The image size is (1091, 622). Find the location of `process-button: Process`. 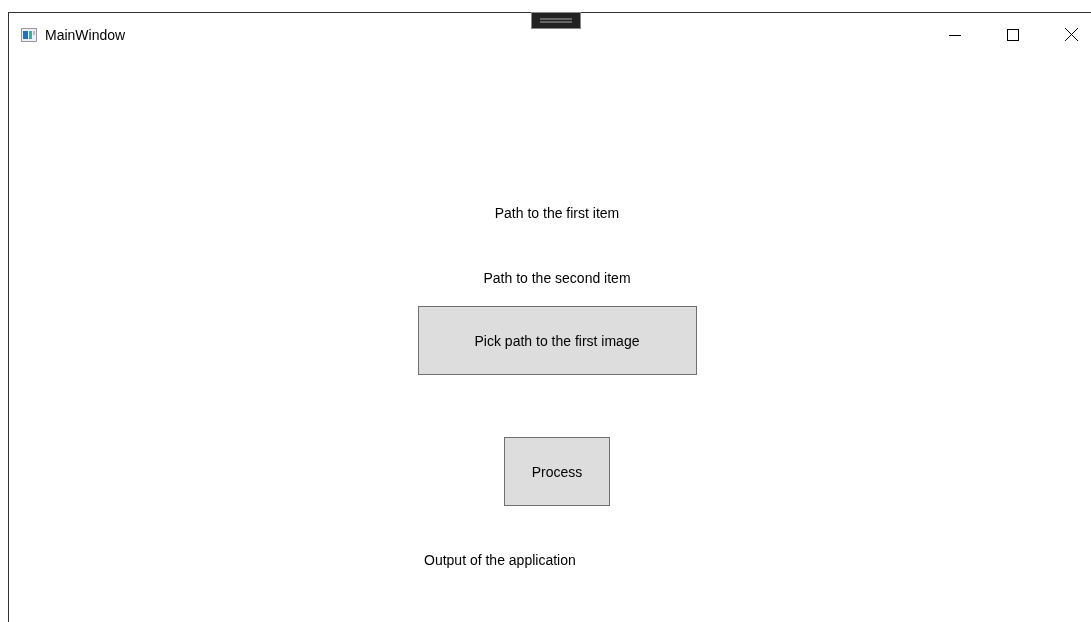

process-button: Process is located at coordinates (557, 471).